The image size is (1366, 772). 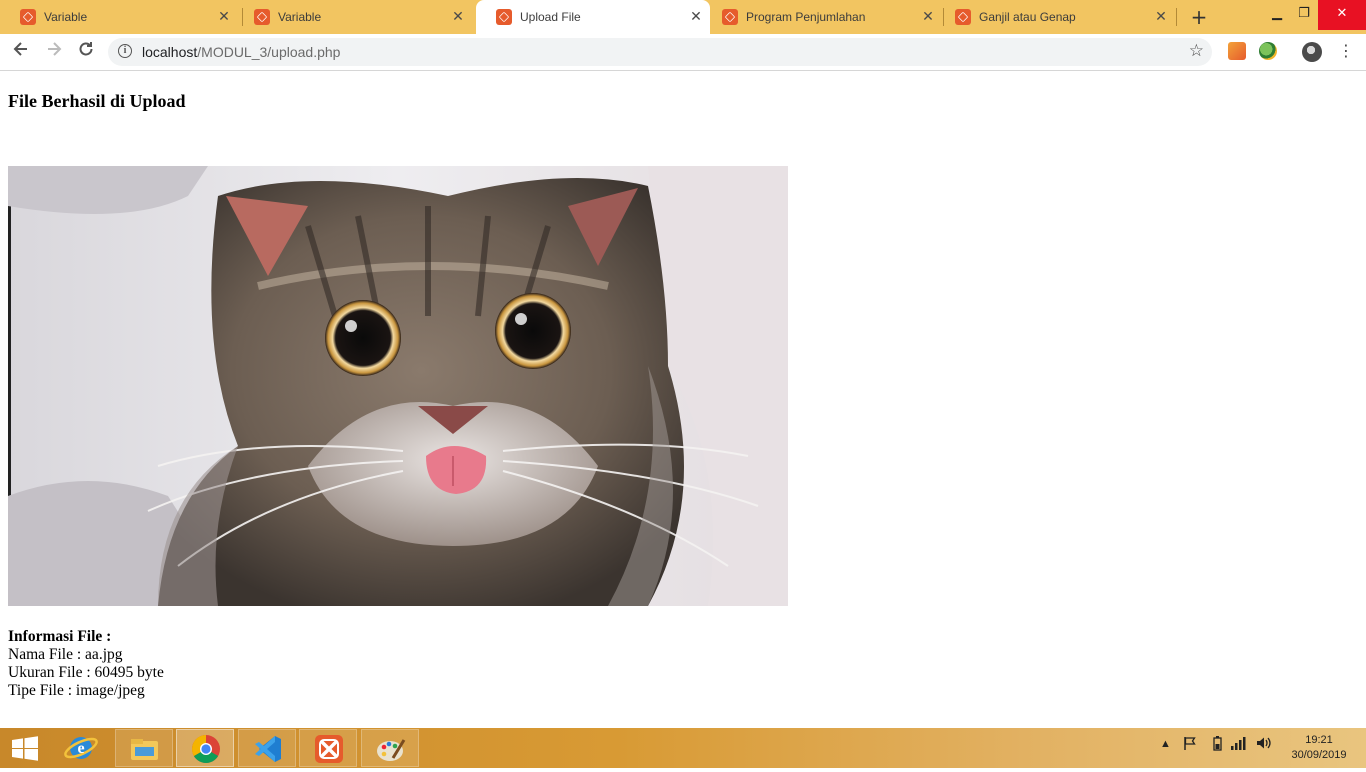 What do you see at coordinates (550, 17) in the screenshot?
I see `tab-title: Upload File` at bounding box center [550, 17].